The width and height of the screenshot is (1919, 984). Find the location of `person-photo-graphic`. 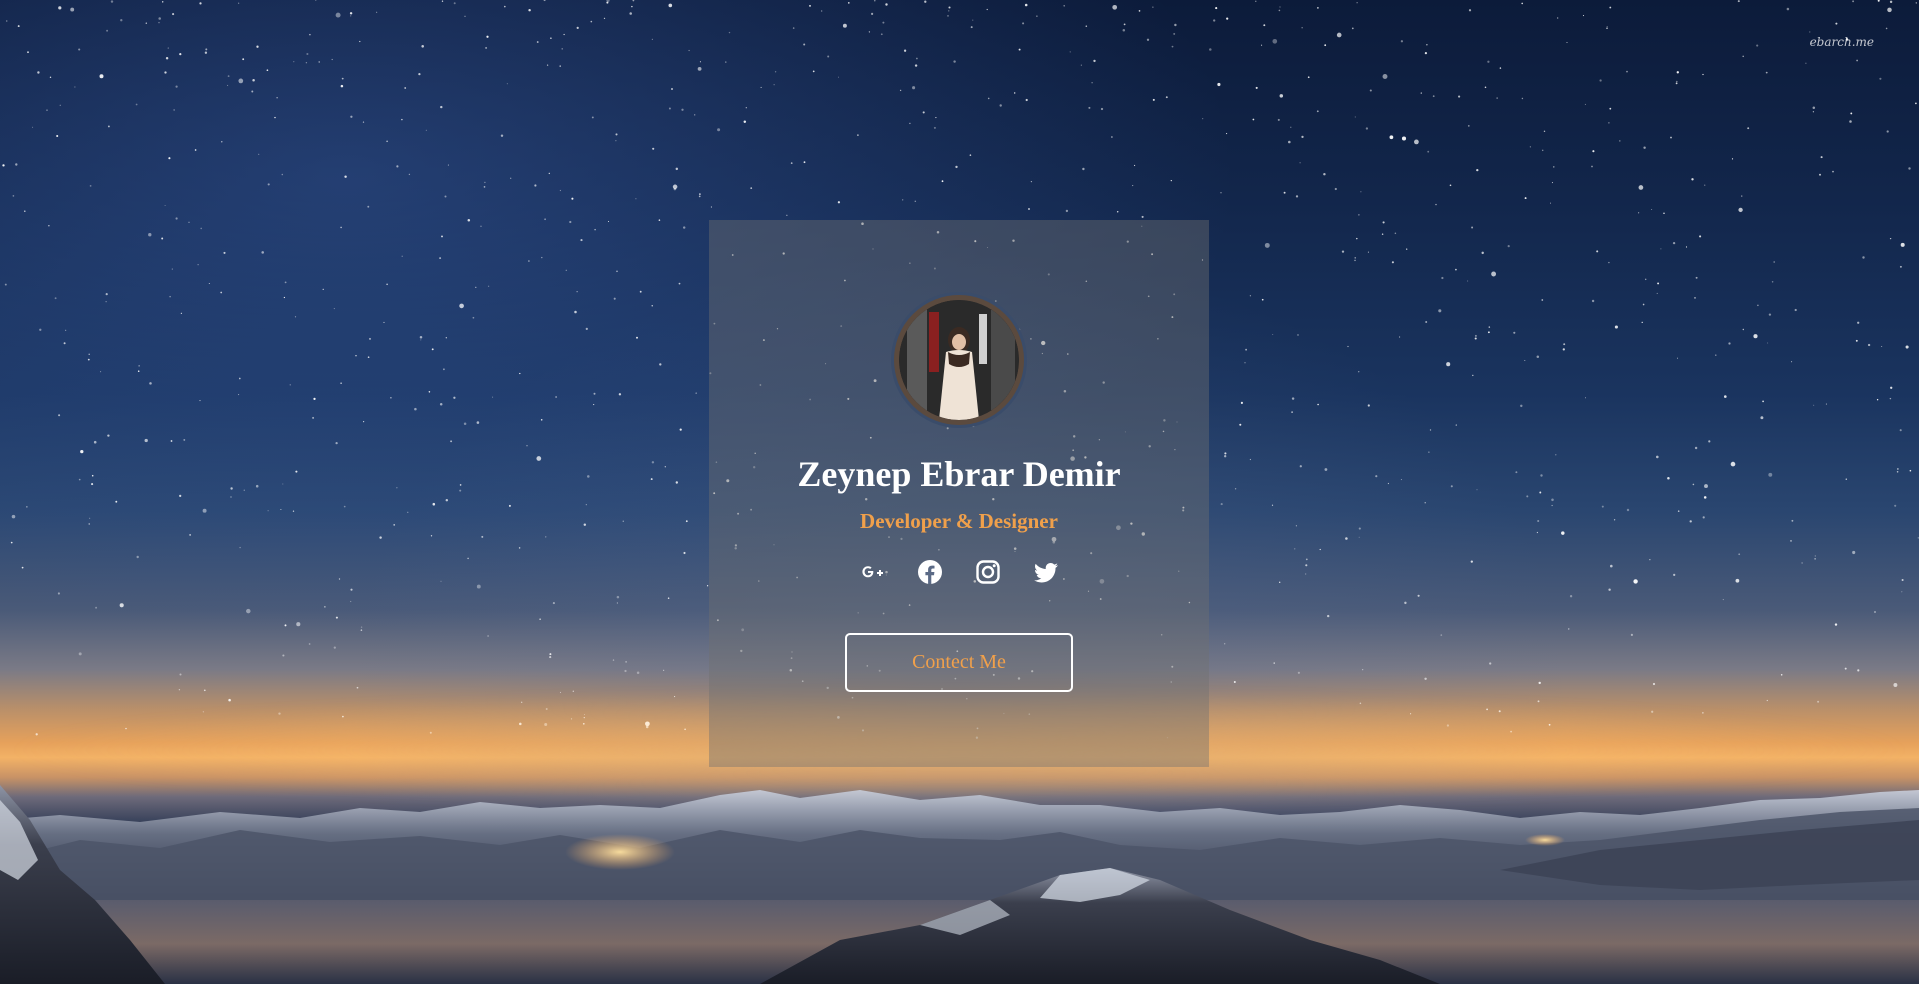

person-photo-graphic is located at coordinates (959, 360).